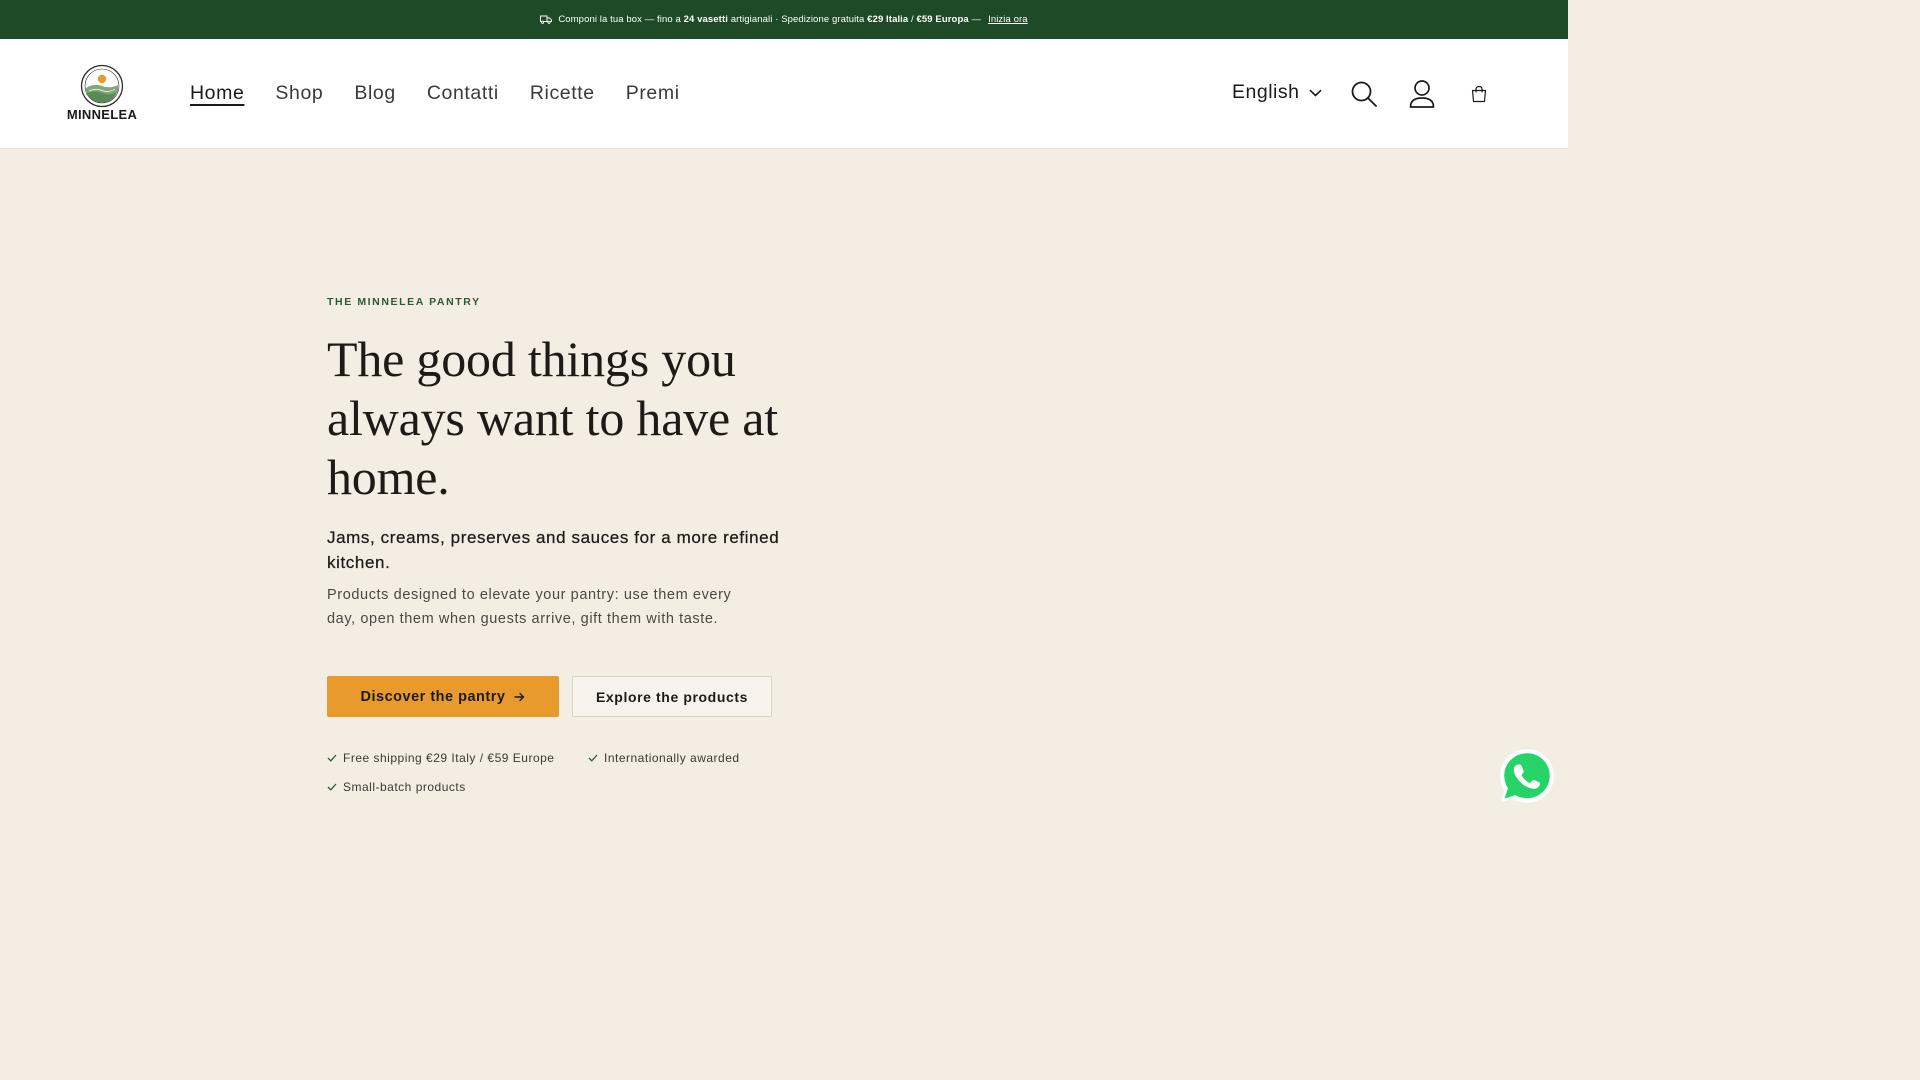 The image size is (1920, 1080). Describe the element at coordinates (1316, 93) in the screenshot. I see `chevron-down-icon` at that location.